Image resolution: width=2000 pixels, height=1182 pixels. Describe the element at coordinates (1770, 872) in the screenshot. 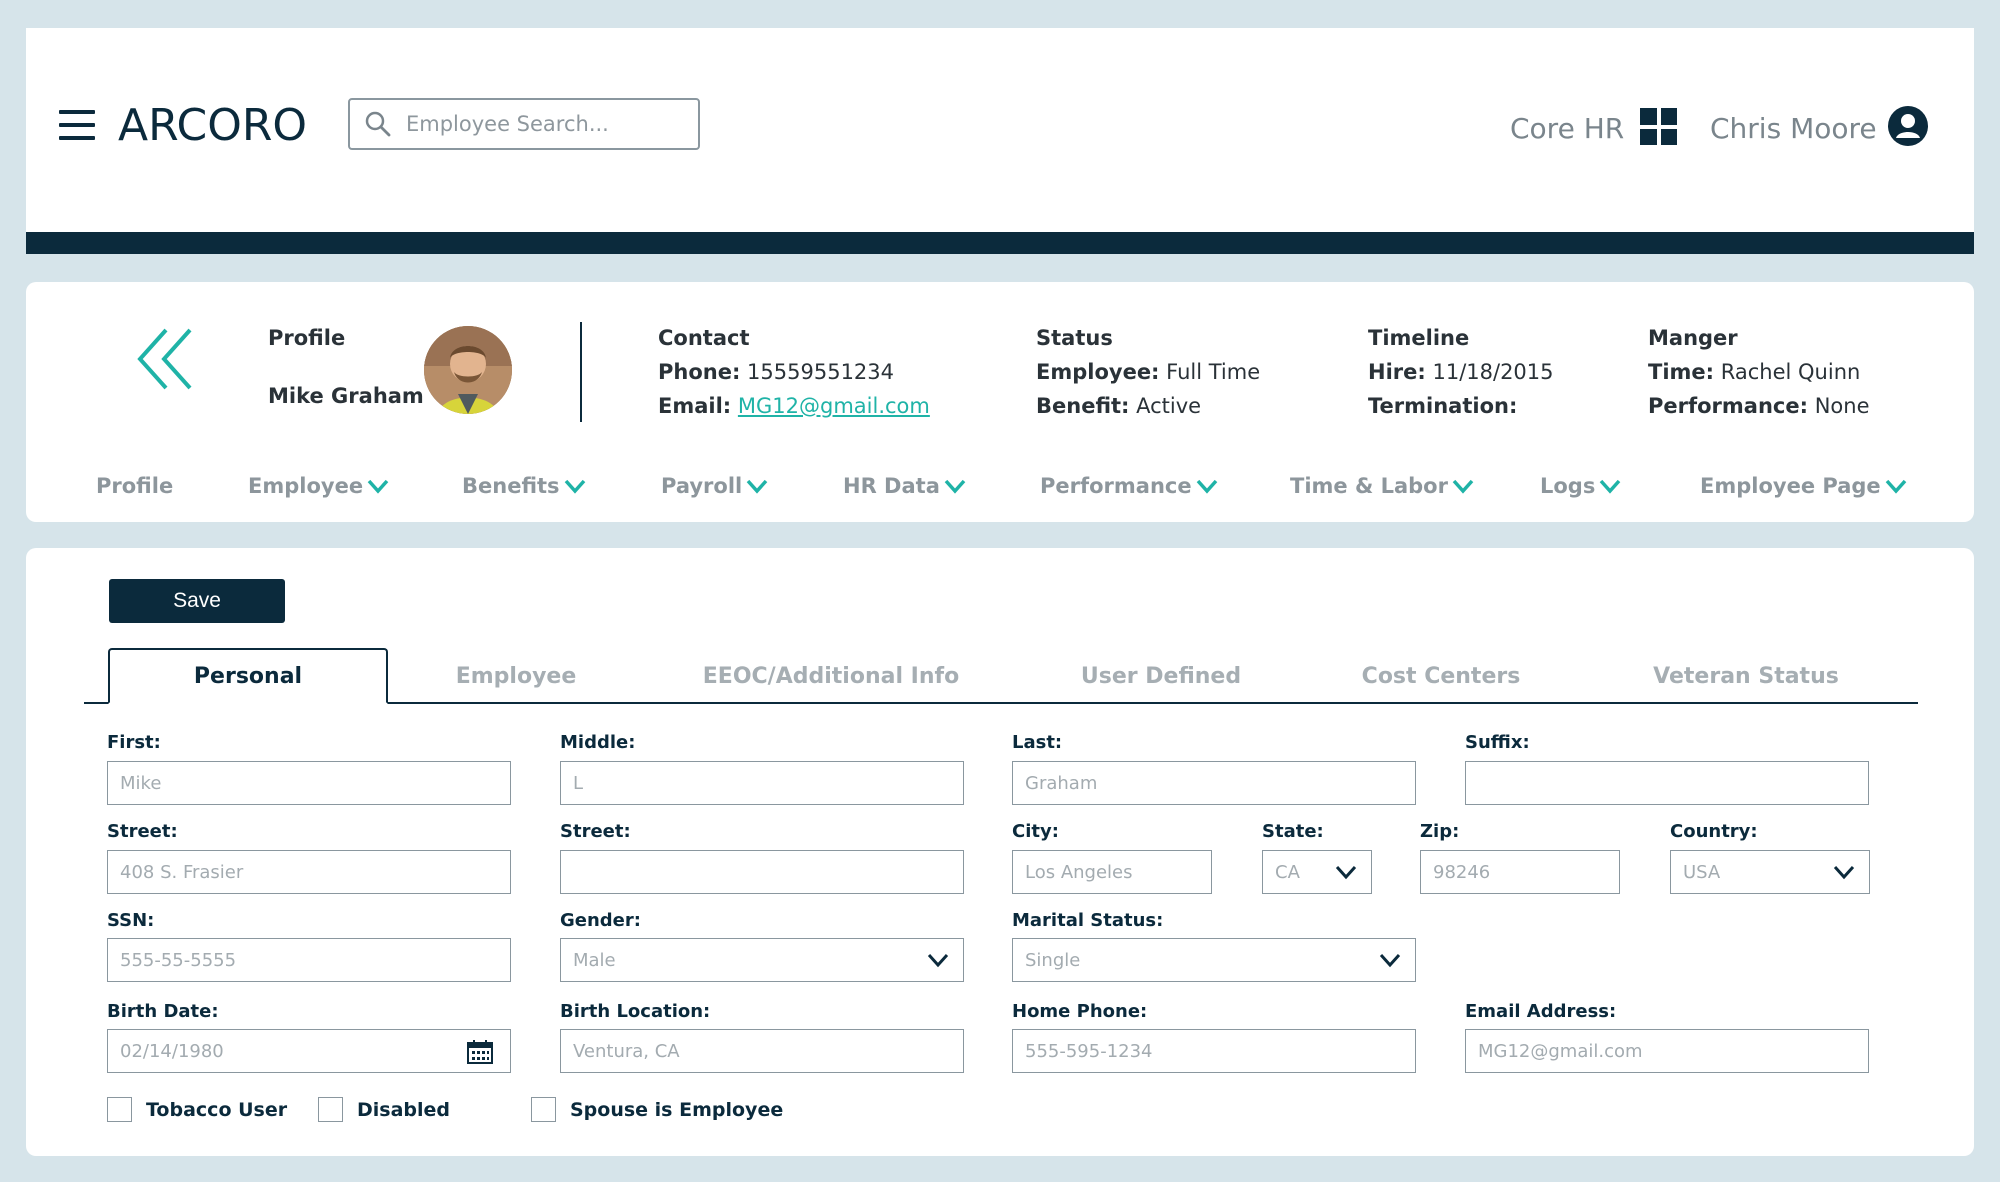

I see `country-select: USA` at that location.